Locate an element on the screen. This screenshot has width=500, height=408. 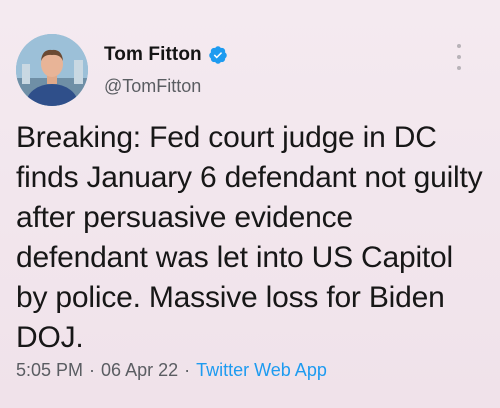
more-vertical-icon is located at coordinates (459, 57).